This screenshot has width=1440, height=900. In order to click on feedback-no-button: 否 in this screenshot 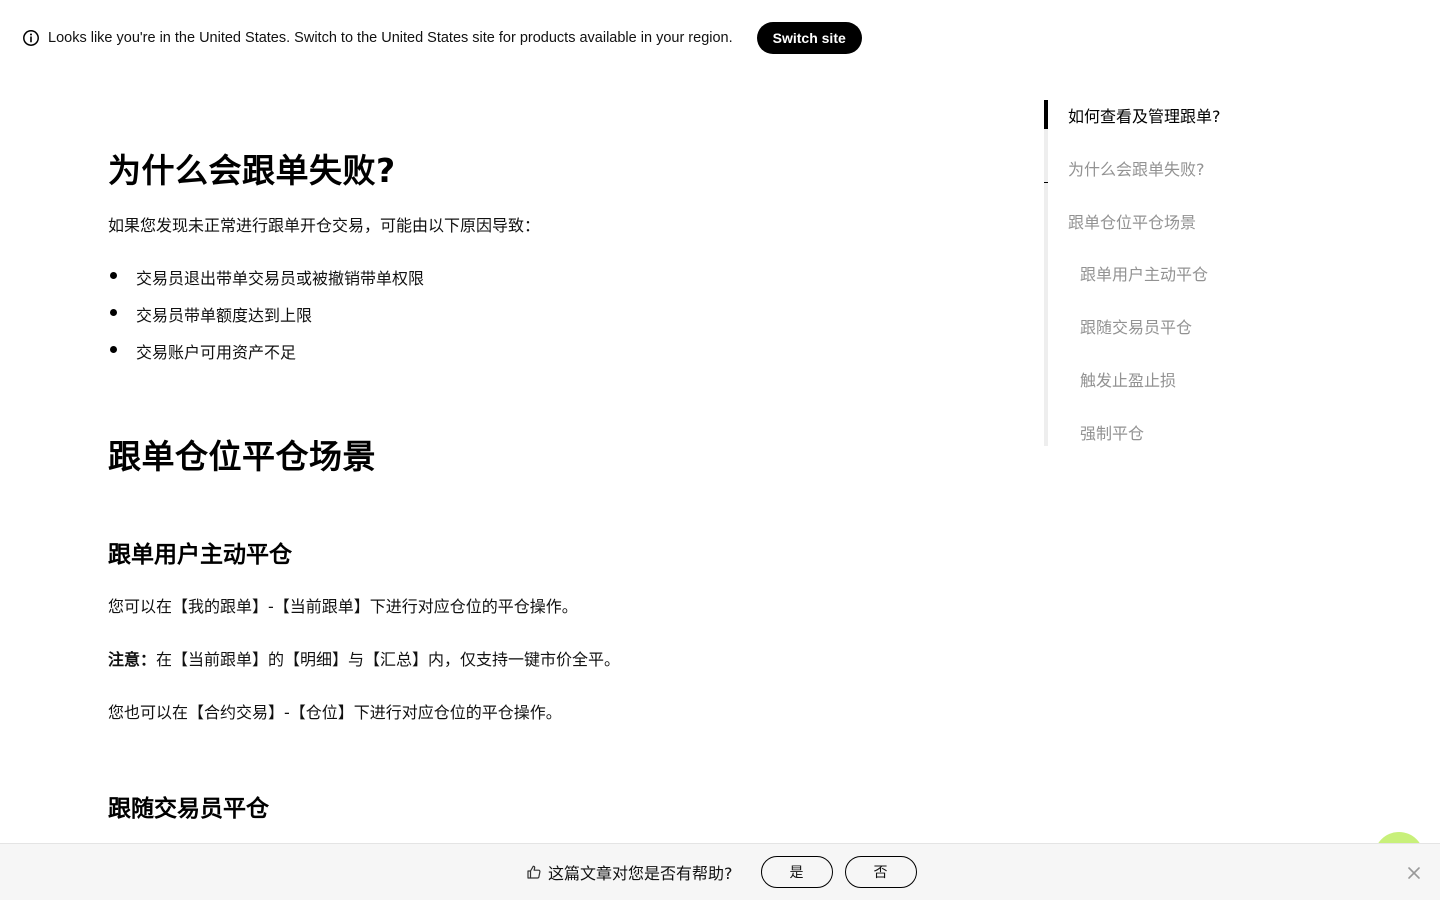, I will do `click(880, 872)`.